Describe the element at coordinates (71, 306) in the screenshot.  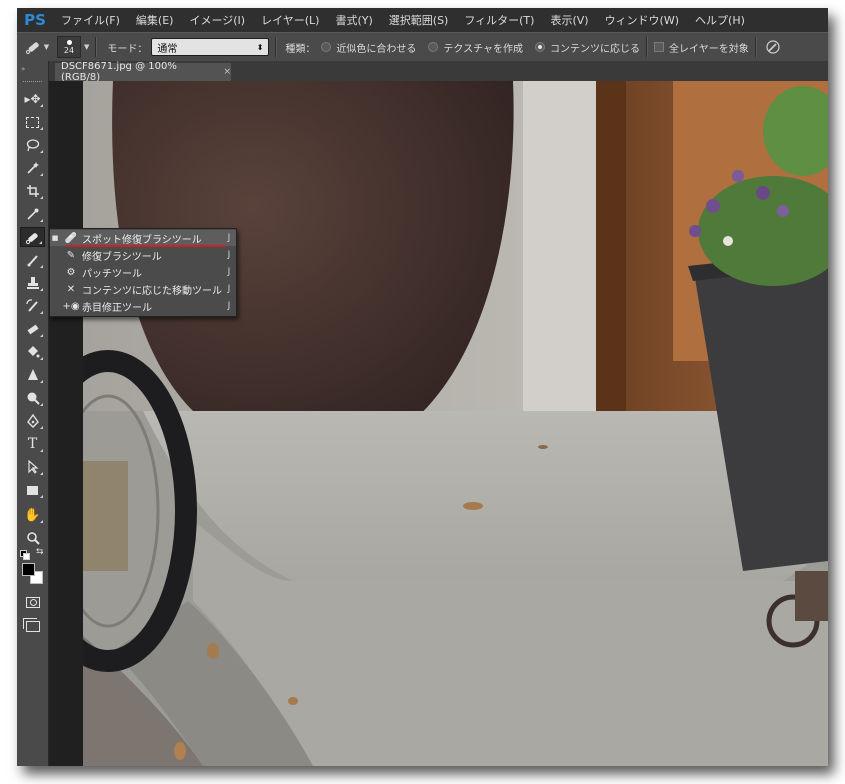
I see `red-eye-icon: +◉` at that location.